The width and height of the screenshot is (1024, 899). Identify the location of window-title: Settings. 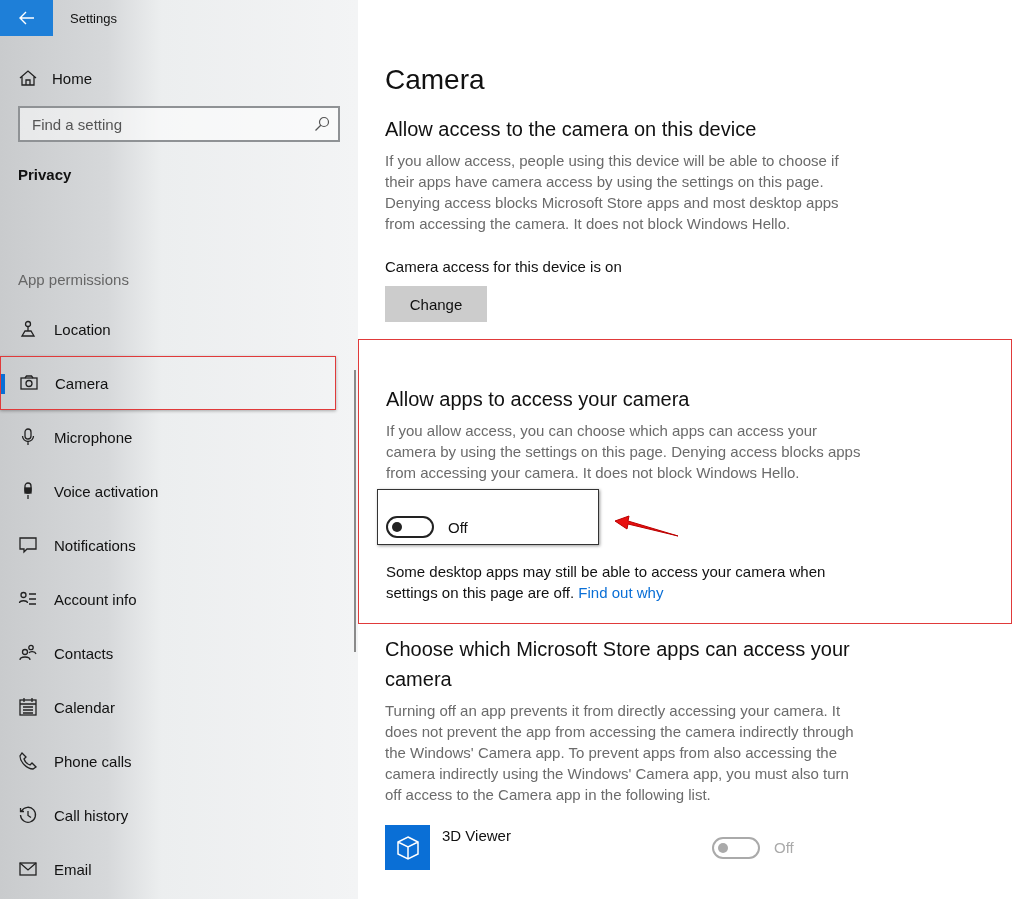
(93, 18).